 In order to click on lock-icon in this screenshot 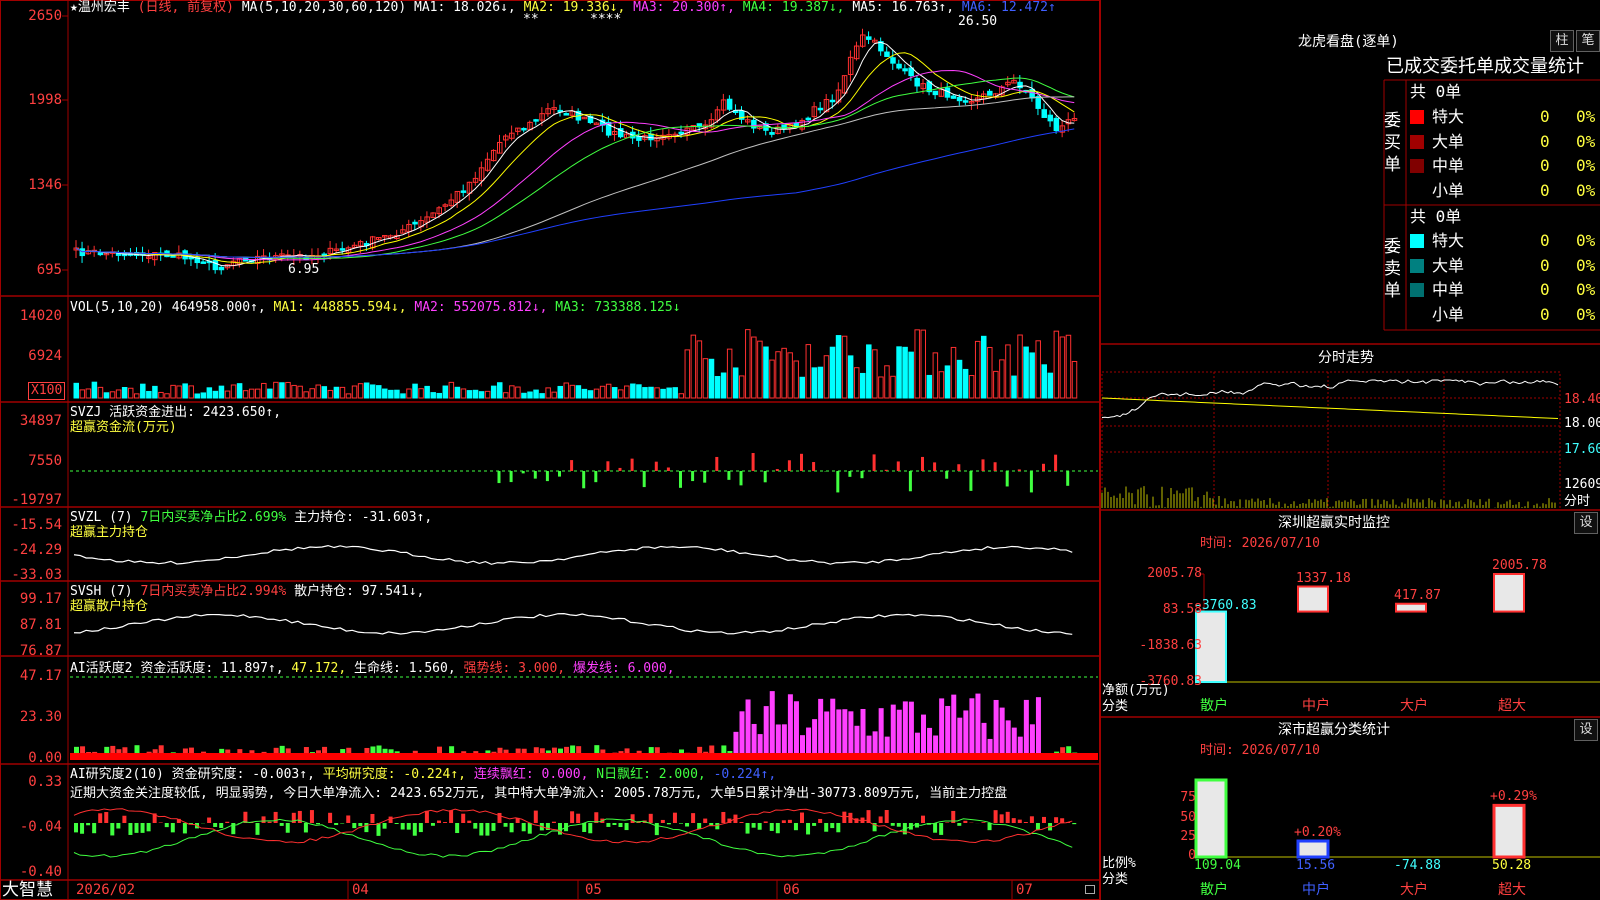, I will do `click(1090, 889)`.